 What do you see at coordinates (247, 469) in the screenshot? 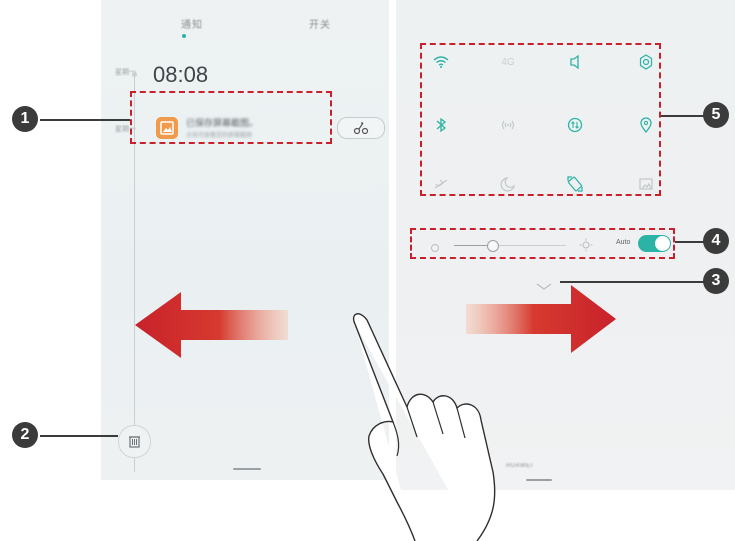
I see `home-indicator` at bounding box center [247, 469].